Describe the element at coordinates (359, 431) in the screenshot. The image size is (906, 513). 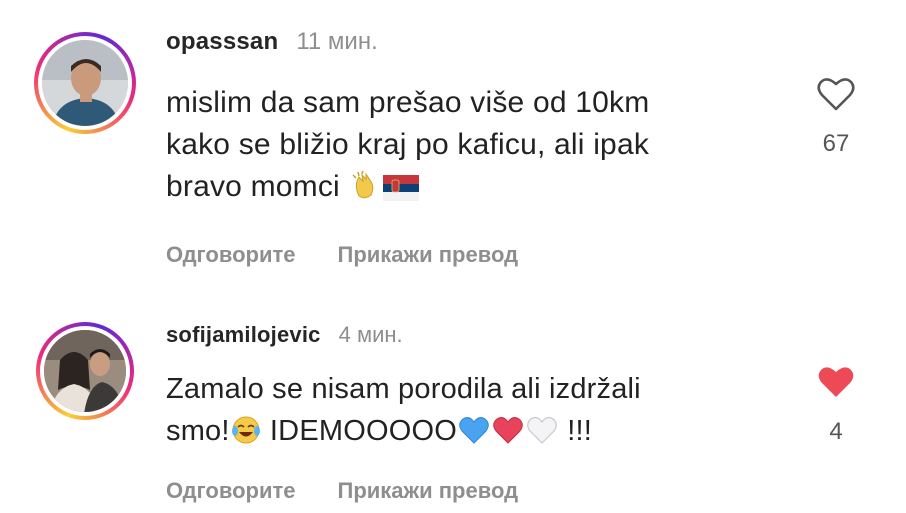
I see `comment-line-part: IDEMOOOOO` at that location.